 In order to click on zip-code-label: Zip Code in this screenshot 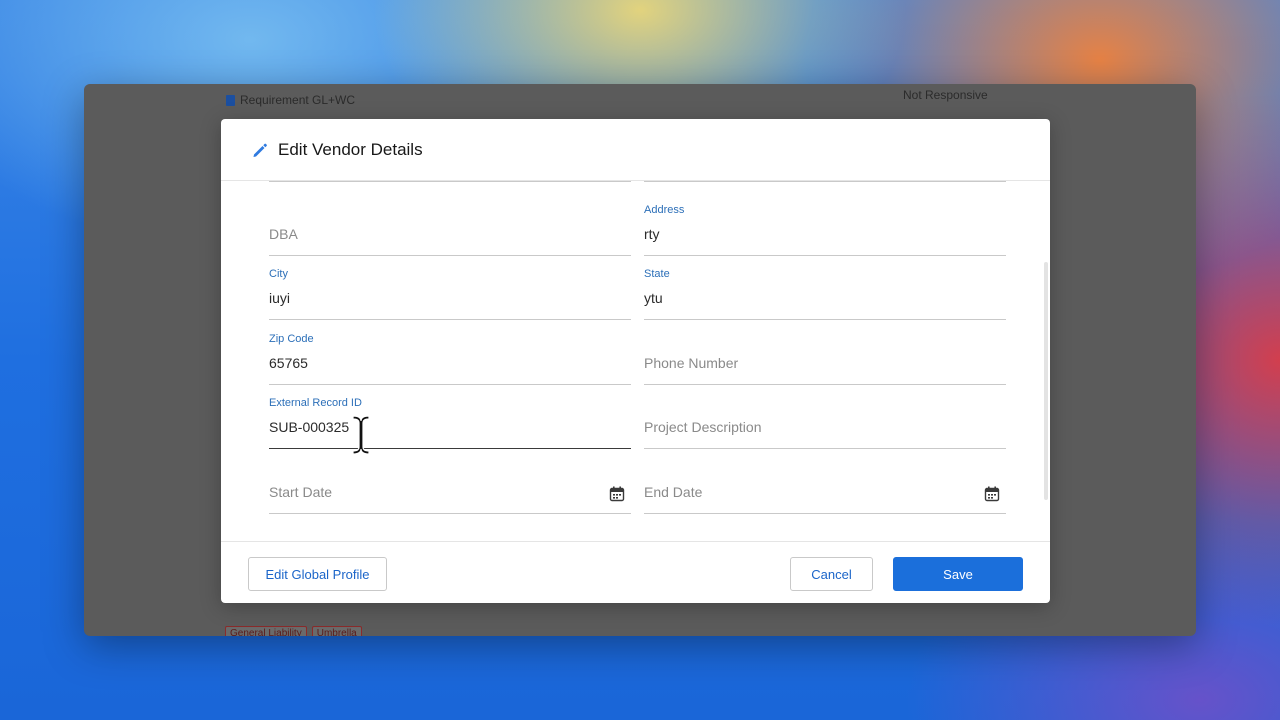, I will do `click(291, 339)`.